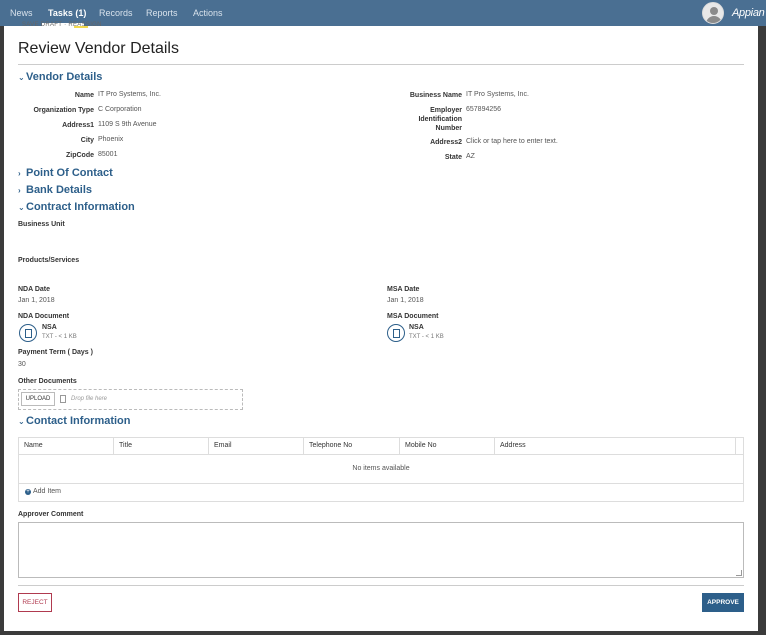  Describe the element at coordinates (47, 381) in the screenshot. I see `label-other-documents: Other Documents` at that location.